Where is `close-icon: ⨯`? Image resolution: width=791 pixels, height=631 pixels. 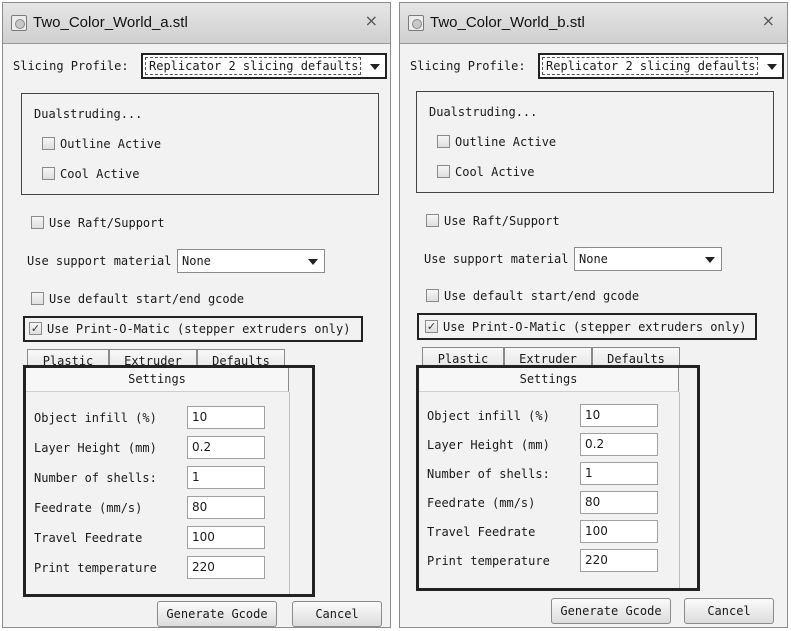
close-icon: ⨯ is located at coordinates (768, 20).